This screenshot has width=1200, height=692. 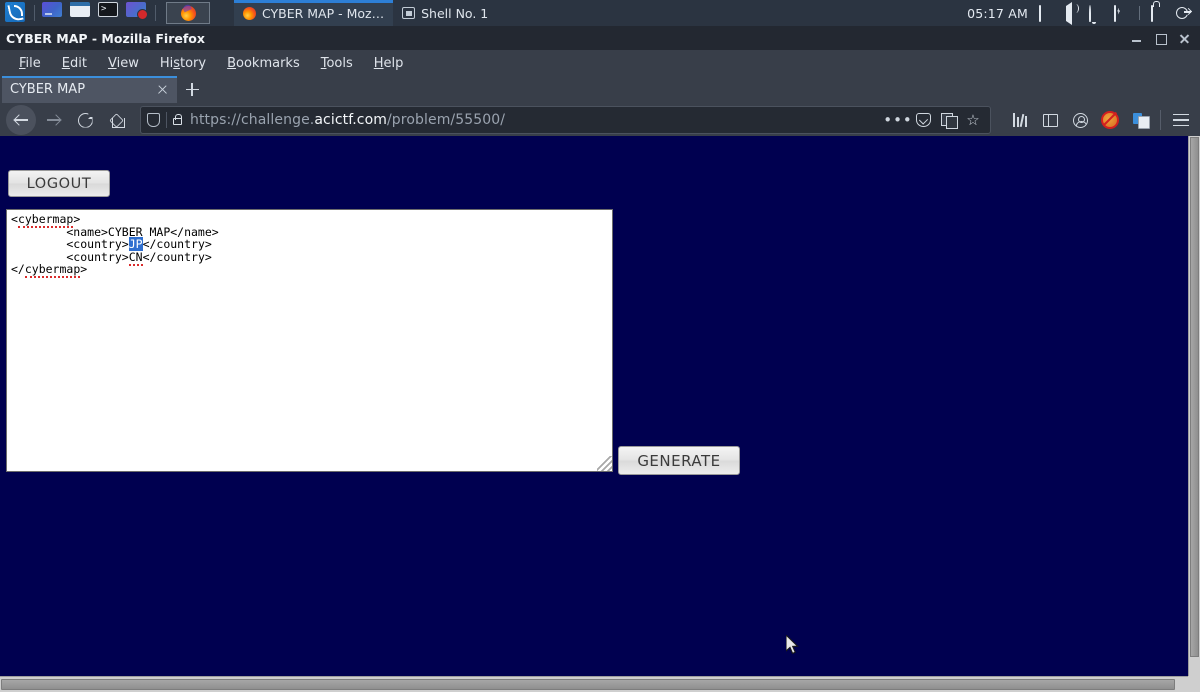 What do you see at coordinates (153, 120) in the screenshot?
I see `tracking-protection-shield-icon` at bounding box center [153, 120].